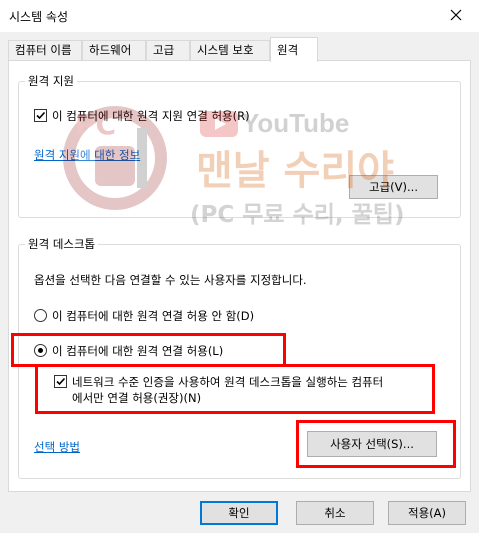  I want to click on ok-button-label: 확인, so click(239, 513).